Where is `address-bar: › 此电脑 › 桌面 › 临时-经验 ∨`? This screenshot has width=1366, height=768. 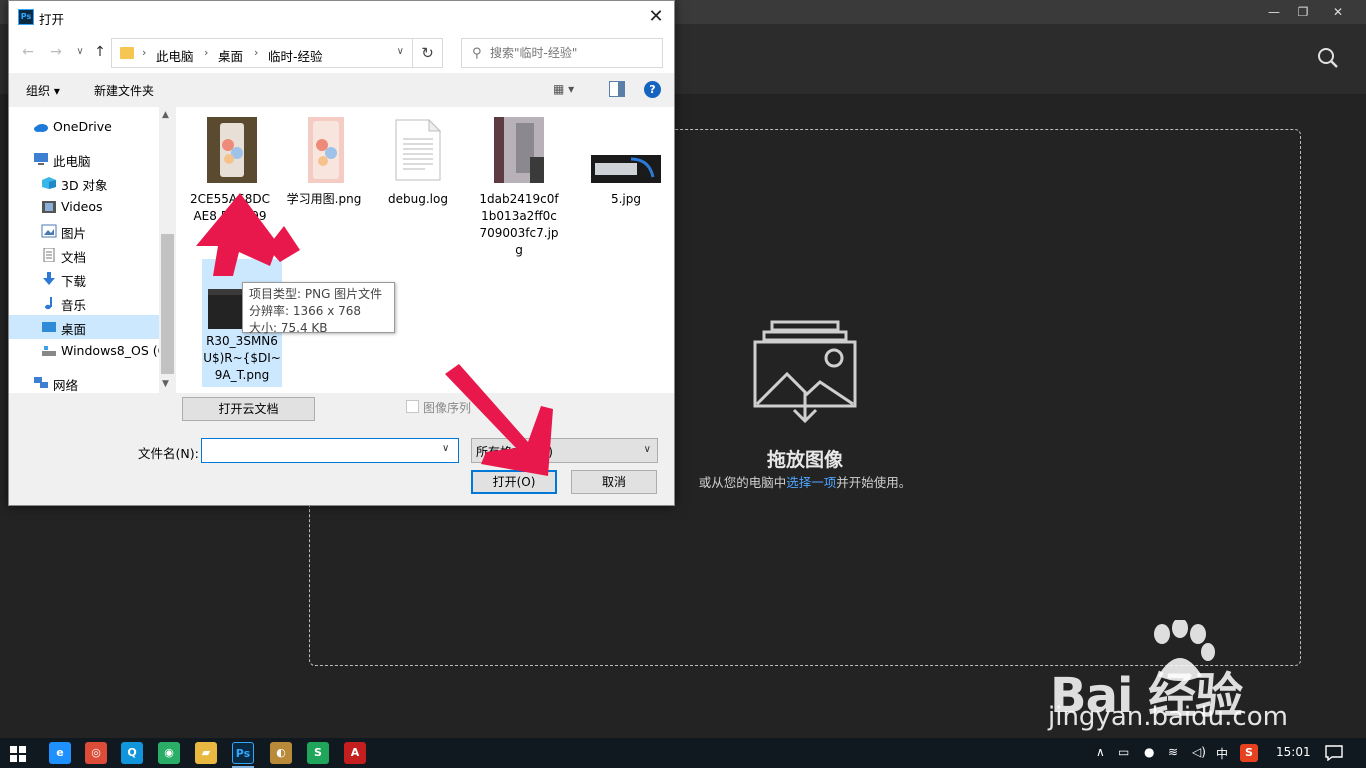 address-bar: › 此电脑 › 桌面 › 临时-经验 ∨ is located at coordinates (262, 53).